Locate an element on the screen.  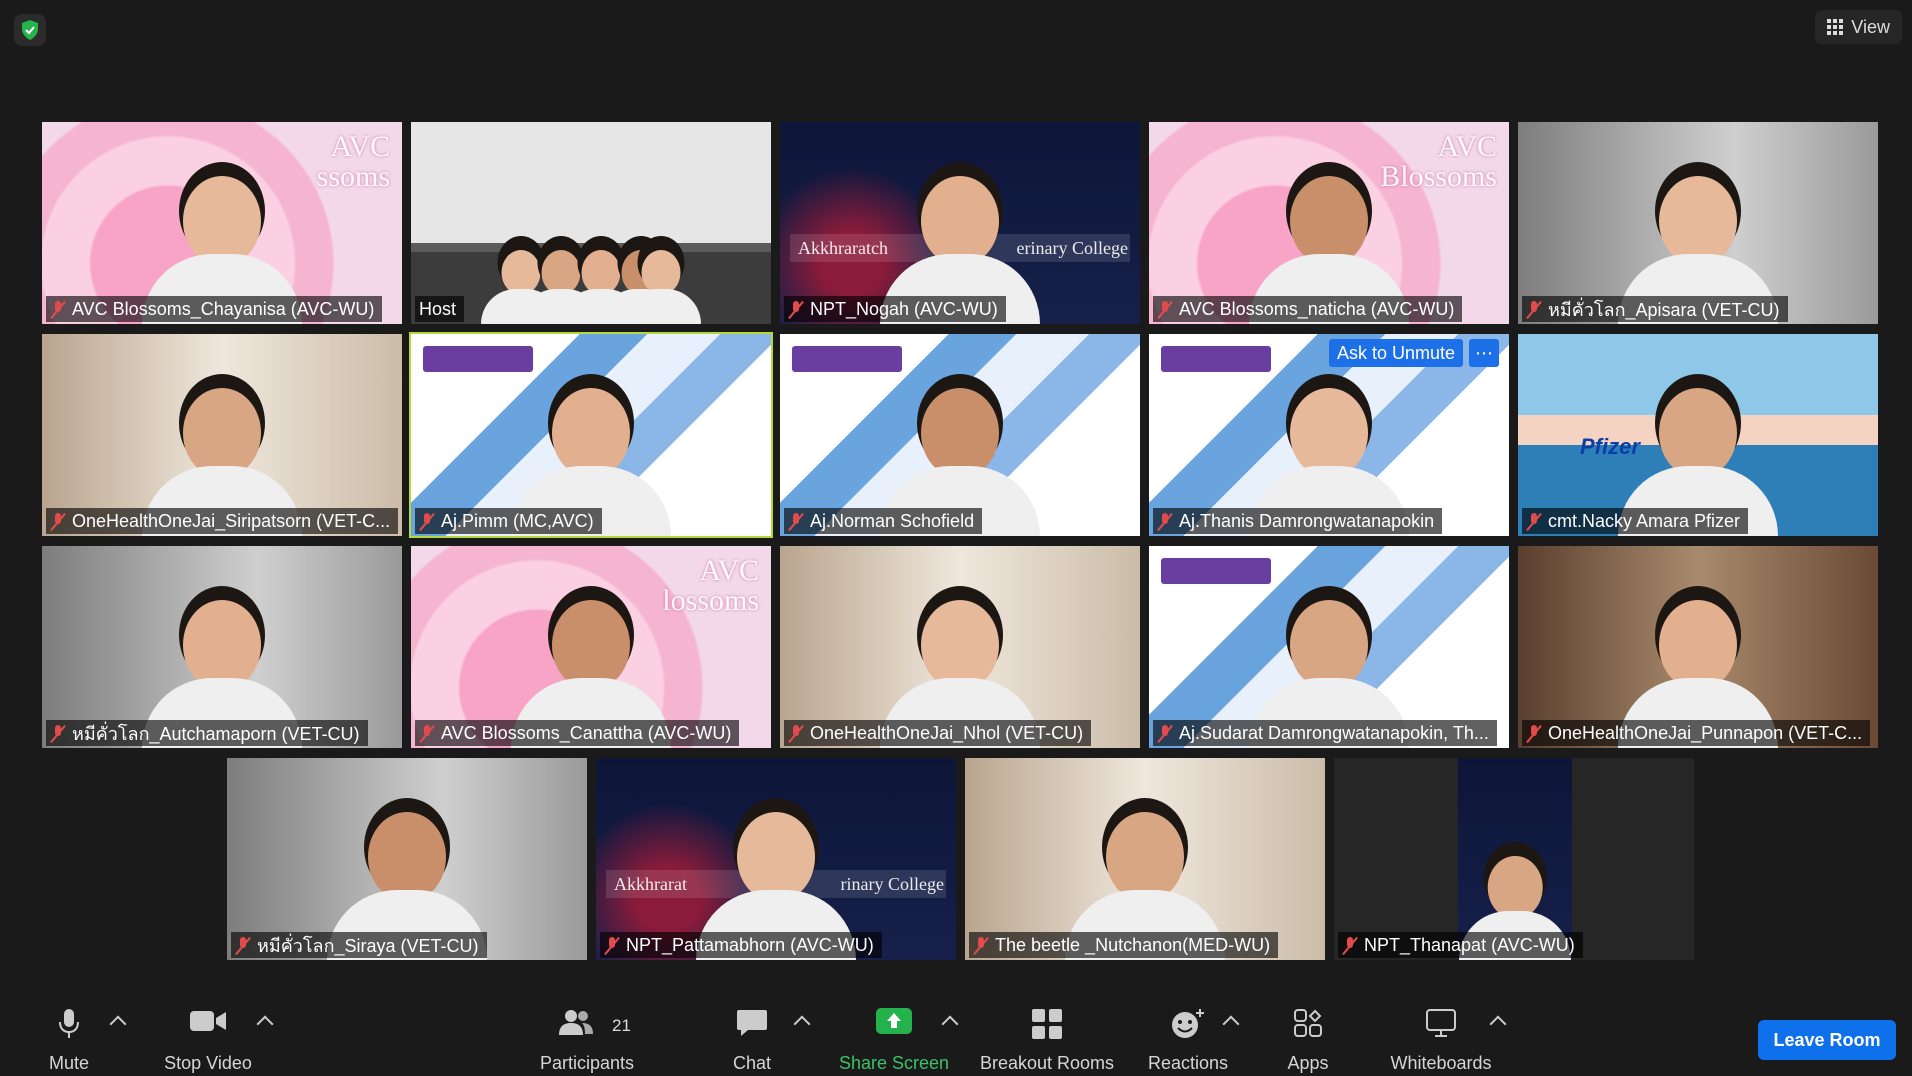
chat-button: Chat is located at coordinates (752, 1038).